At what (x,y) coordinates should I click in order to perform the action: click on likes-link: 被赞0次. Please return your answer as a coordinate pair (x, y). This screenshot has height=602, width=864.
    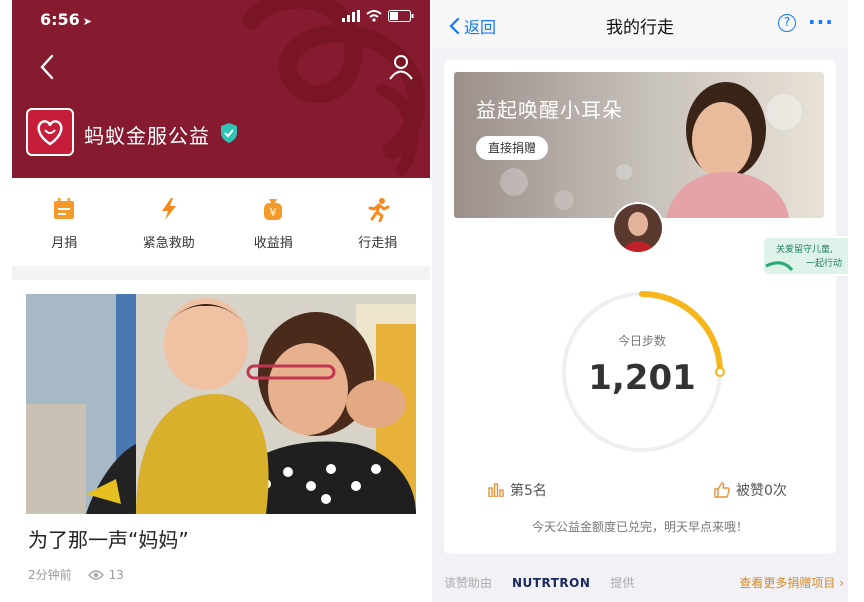
    Looking at the image, I should click on (750, 490).